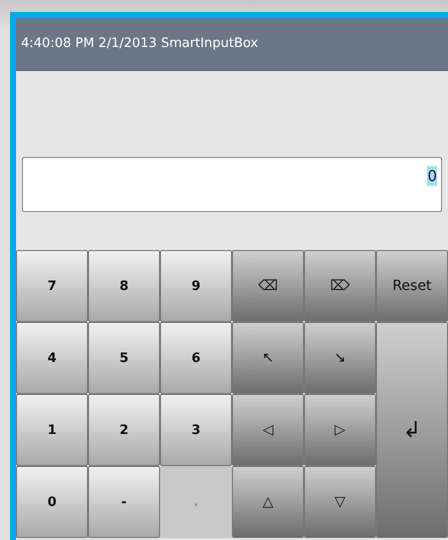 Image resolution: width=448 pixels, height=540 pixels. What do you see at coordinates (268, 286) in the screenshot?
I see `keypad-key: ⌫` at bounding box center [268, 286].